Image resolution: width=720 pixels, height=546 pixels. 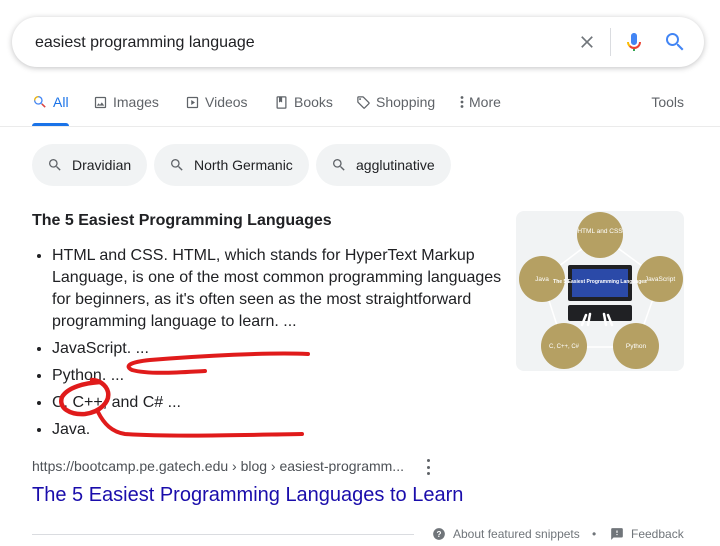 I want to click on tab-label: More, so click(x=485, y=102).